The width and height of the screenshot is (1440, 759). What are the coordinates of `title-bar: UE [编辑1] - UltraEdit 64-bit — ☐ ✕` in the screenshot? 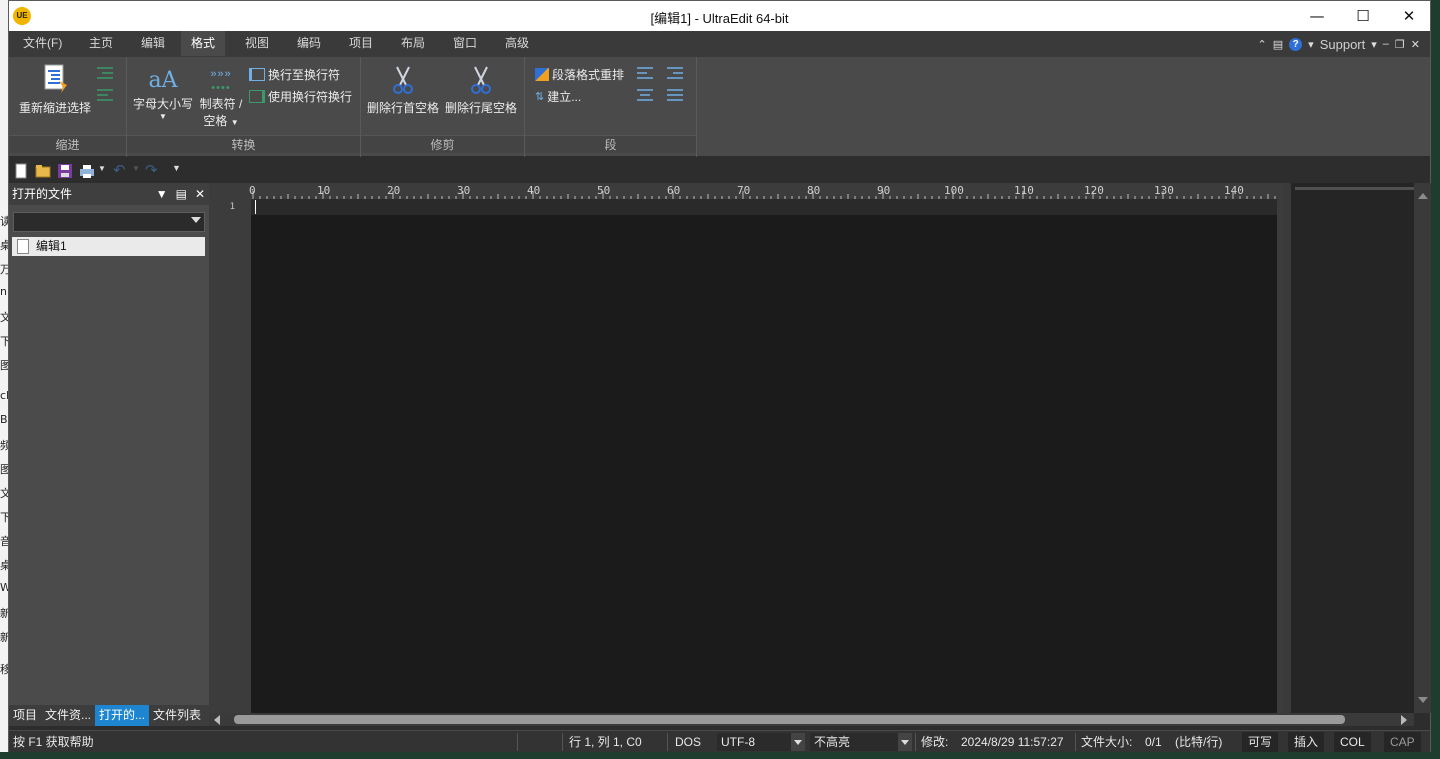 It's located at (719, 16).